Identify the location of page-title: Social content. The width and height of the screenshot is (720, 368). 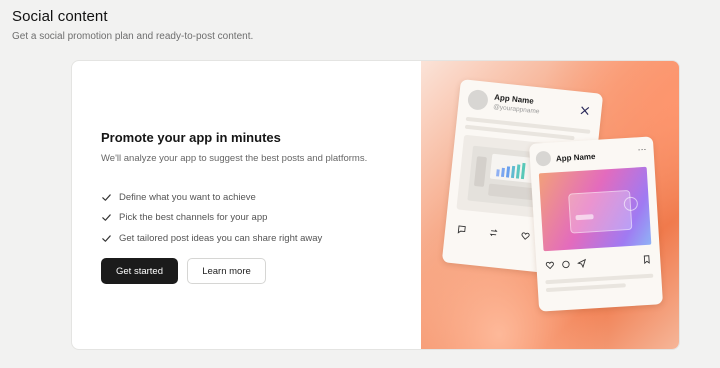
(60, 16).